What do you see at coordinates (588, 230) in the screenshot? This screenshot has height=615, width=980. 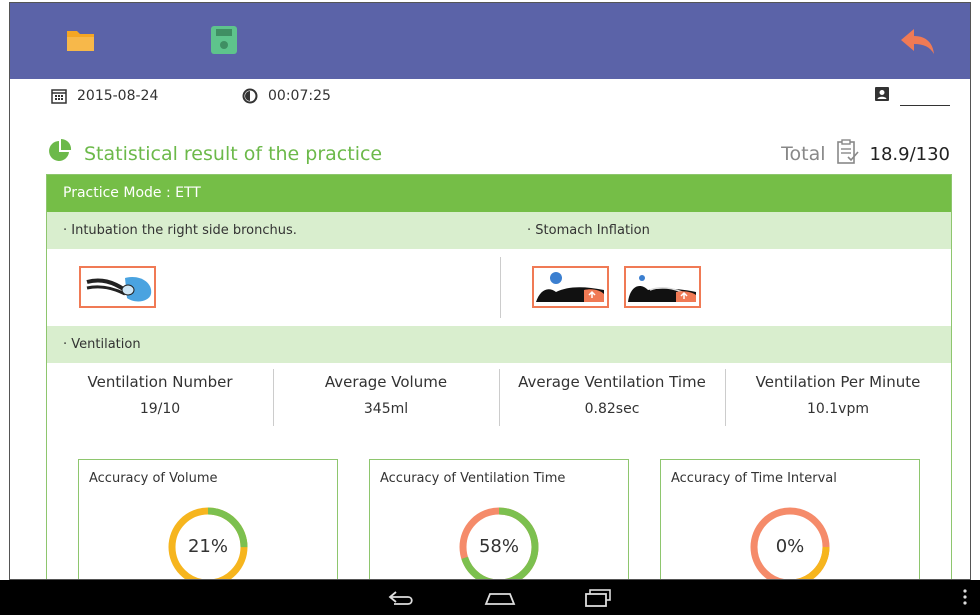 I see `stomach-issue-label: · Stomach Inflation` at bounding box center [588, 230].